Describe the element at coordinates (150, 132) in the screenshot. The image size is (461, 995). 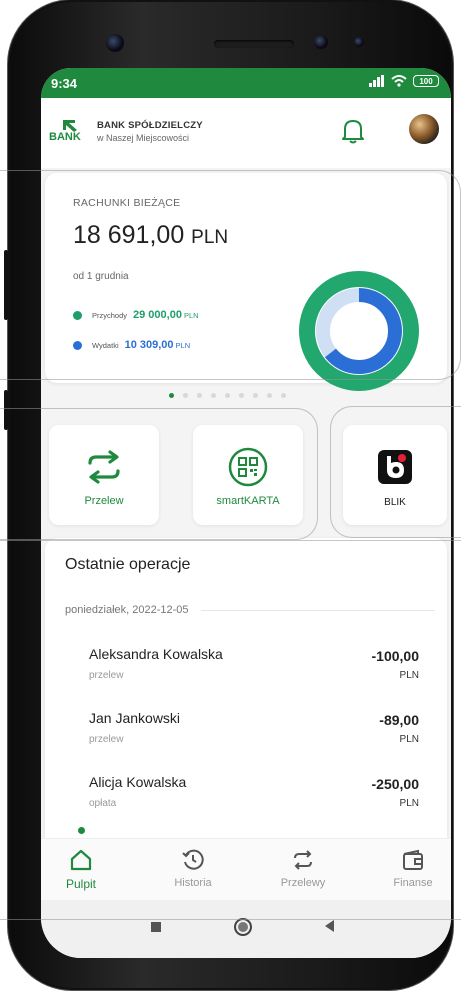
I see `bank-name: BANK SPÓŁDZIELCZY w Naszej Miejscowości` at that location.